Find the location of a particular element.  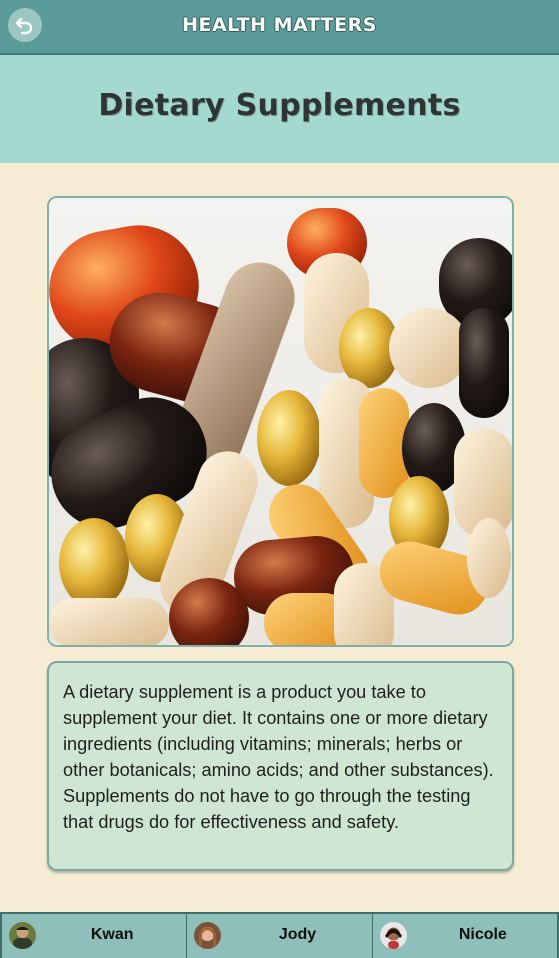

user-tab-kwan: Kwan is located at coordinates (93, 936).